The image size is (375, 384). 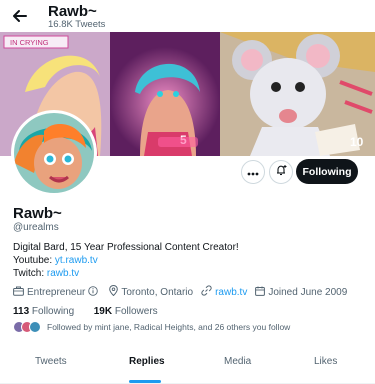 I want to click on bio-youtube: Youtube: yt.rawb.tv, so click(x=126, y=260).